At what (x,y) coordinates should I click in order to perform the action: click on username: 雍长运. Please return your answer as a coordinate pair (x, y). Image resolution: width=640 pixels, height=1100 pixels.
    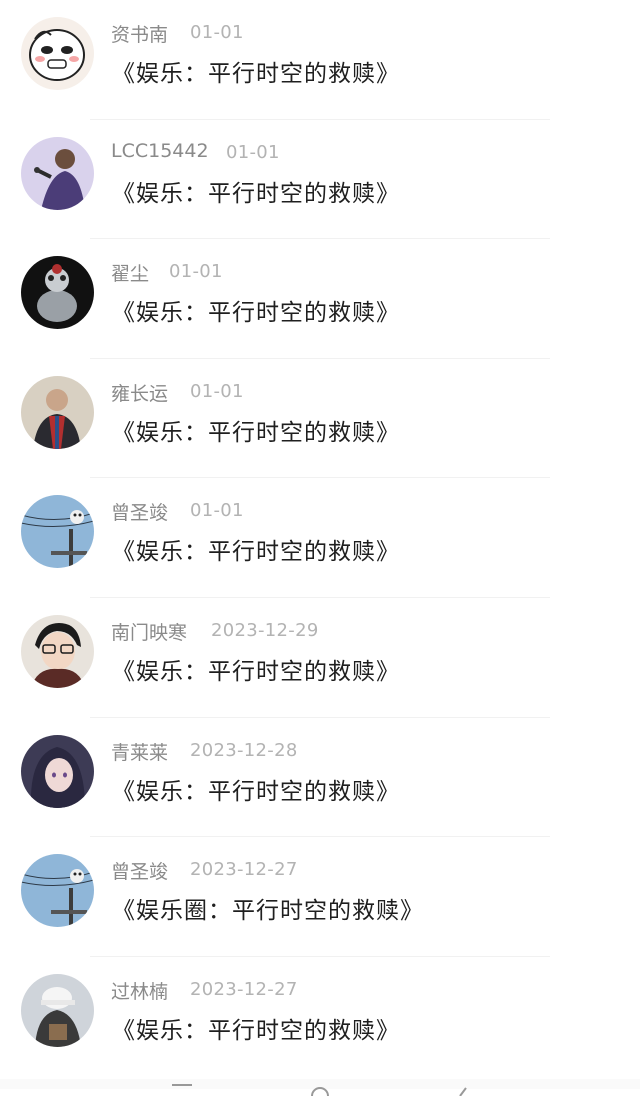
    Looking at the image, I should click on (139, 392).